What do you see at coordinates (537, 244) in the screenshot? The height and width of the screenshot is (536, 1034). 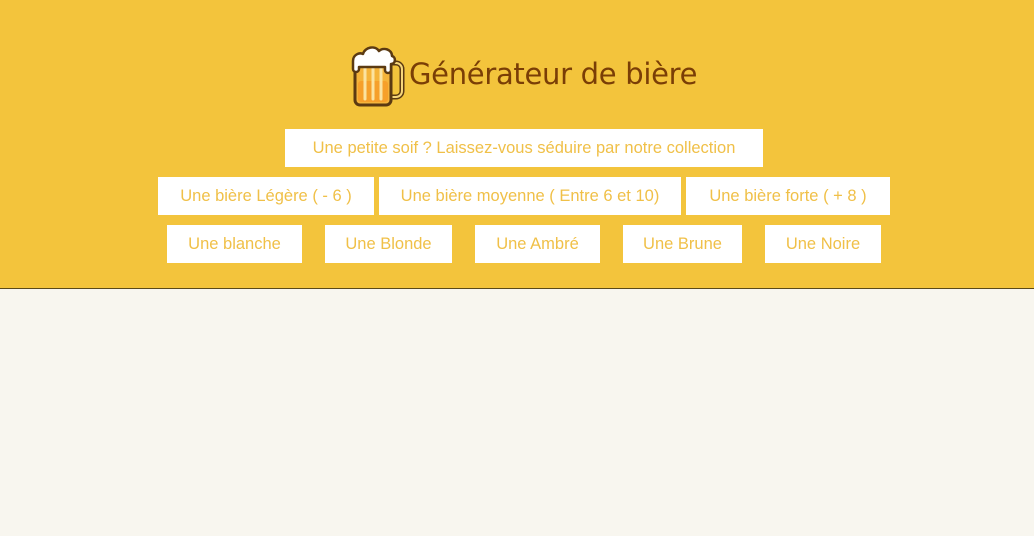 I see `ambree-button: Une Ambré` at bounding box center [537, 244].